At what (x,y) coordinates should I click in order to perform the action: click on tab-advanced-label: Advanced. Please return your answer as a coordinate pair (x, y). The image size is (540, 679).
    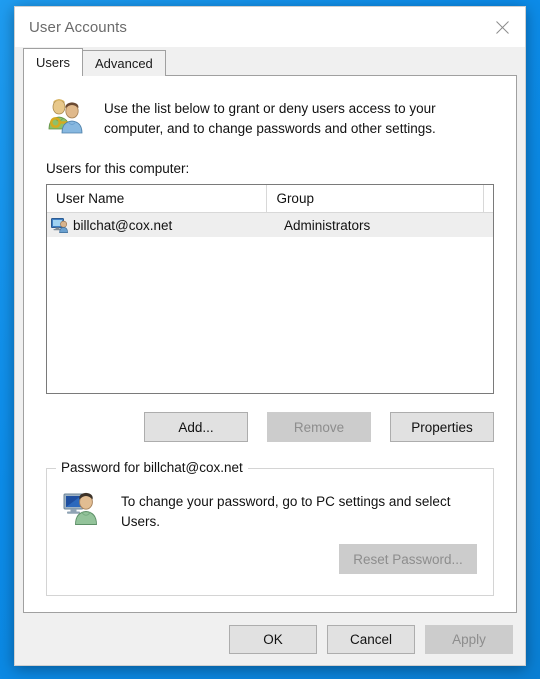
    Looking at the image, I should click on (123, 63).